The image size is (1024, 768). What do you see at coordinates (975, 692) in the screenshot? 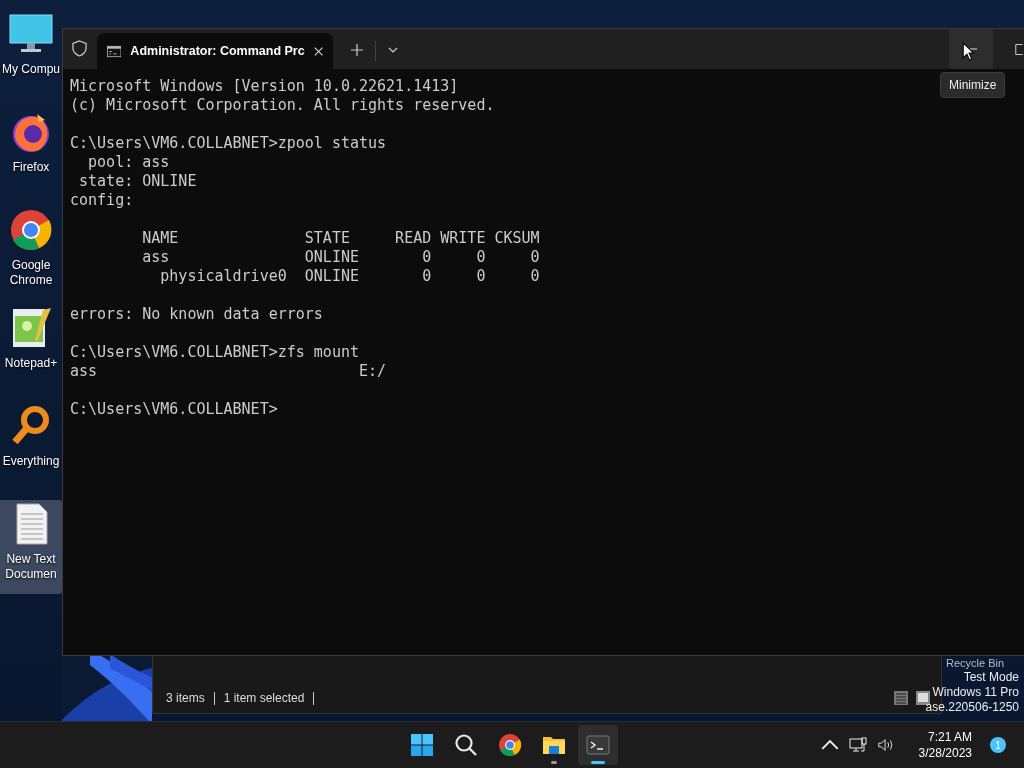
I see `system-info-text: Windows 11 Pro` at bounding box center [975, 692].